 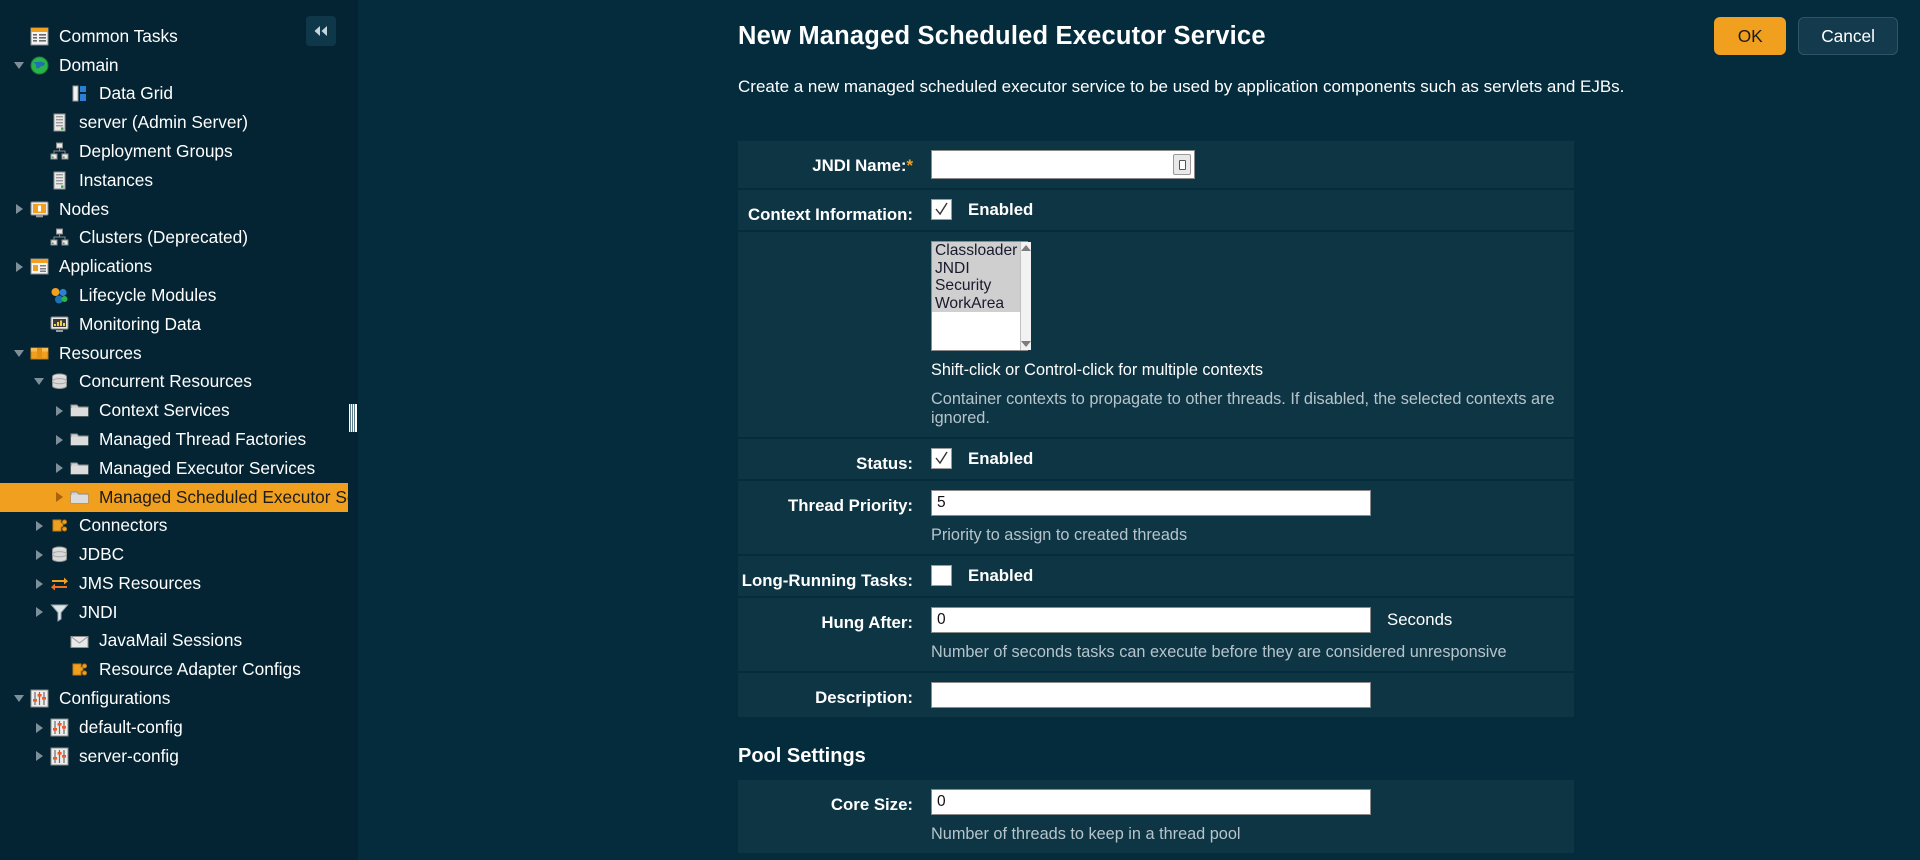 What do you see at coordinates (179, 497) in the screenshot?
I see `tree-item-managed-scheduled-executor-services: Managed Scheduled Executor Services` at bounding box center [179, 497].